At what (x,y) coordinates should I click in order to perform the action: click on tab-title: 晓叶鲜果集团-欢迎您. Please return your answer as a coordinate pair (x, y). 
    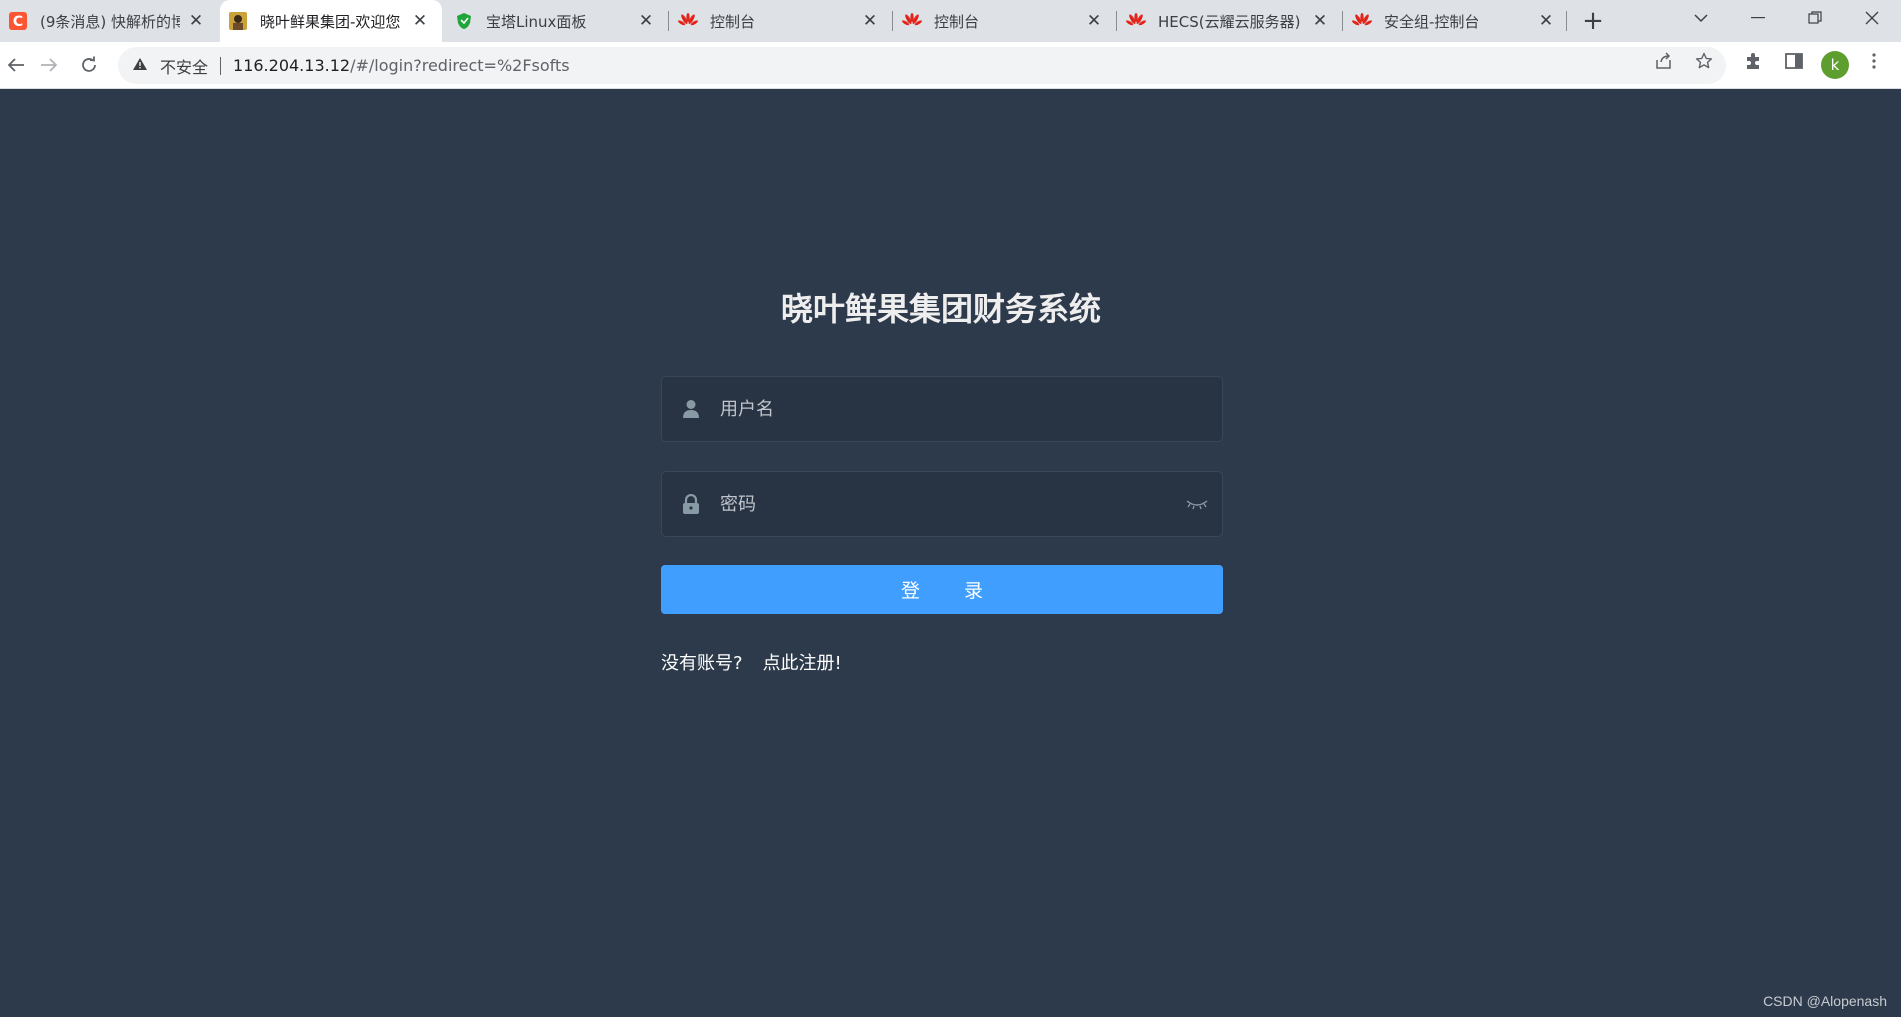
    Looking at the image, I should click on (330, 21).